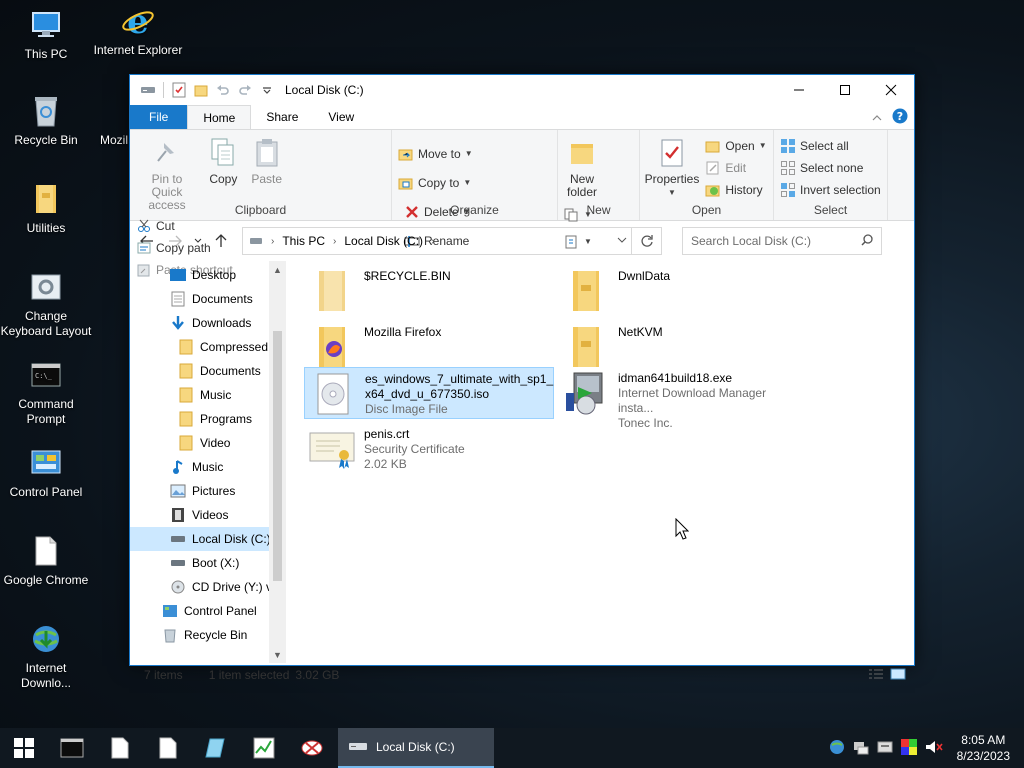 The image size is (1024, 768). What do you see at coordinates (885, 748) in the screenshot?
I see `tray-keyboard-icon` at bounding box center [885, 748].